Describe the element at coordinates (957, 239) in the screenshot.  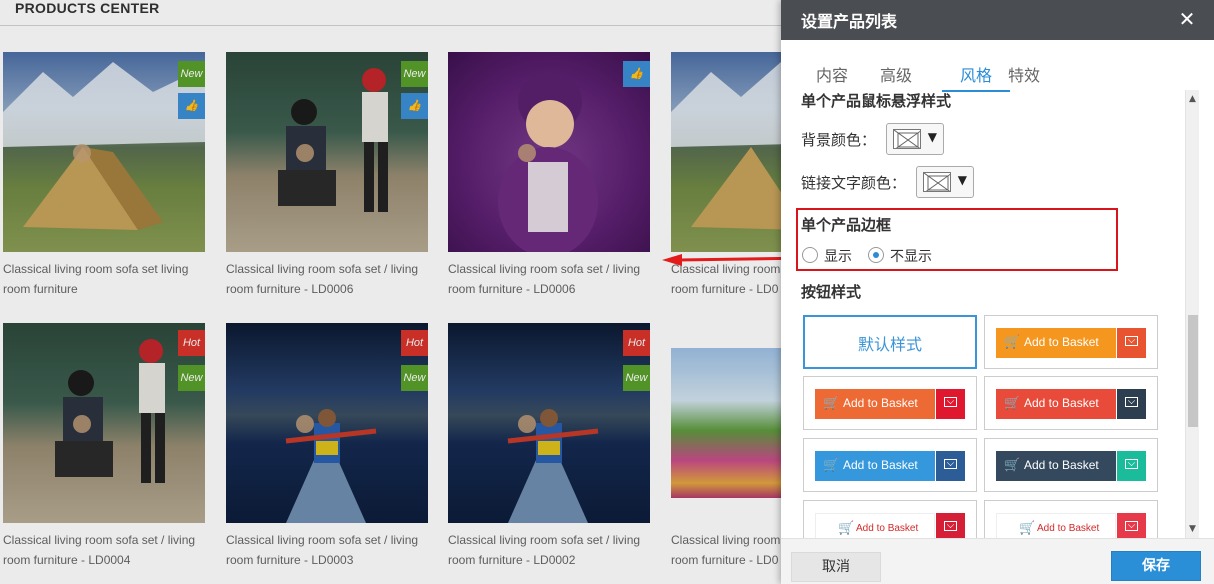
I see `annotation-highlight-box` at that location.